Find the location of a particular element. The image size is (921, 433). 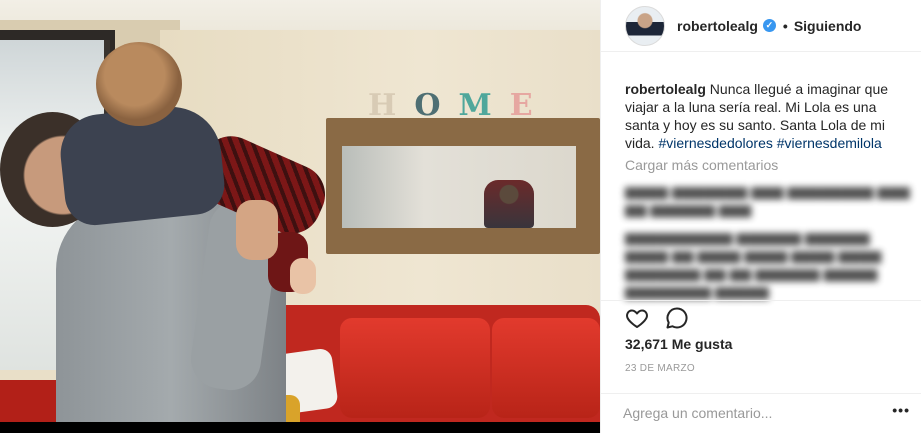

caption-hashtag: #viernesdedolores is located at coordinates (715, 143).